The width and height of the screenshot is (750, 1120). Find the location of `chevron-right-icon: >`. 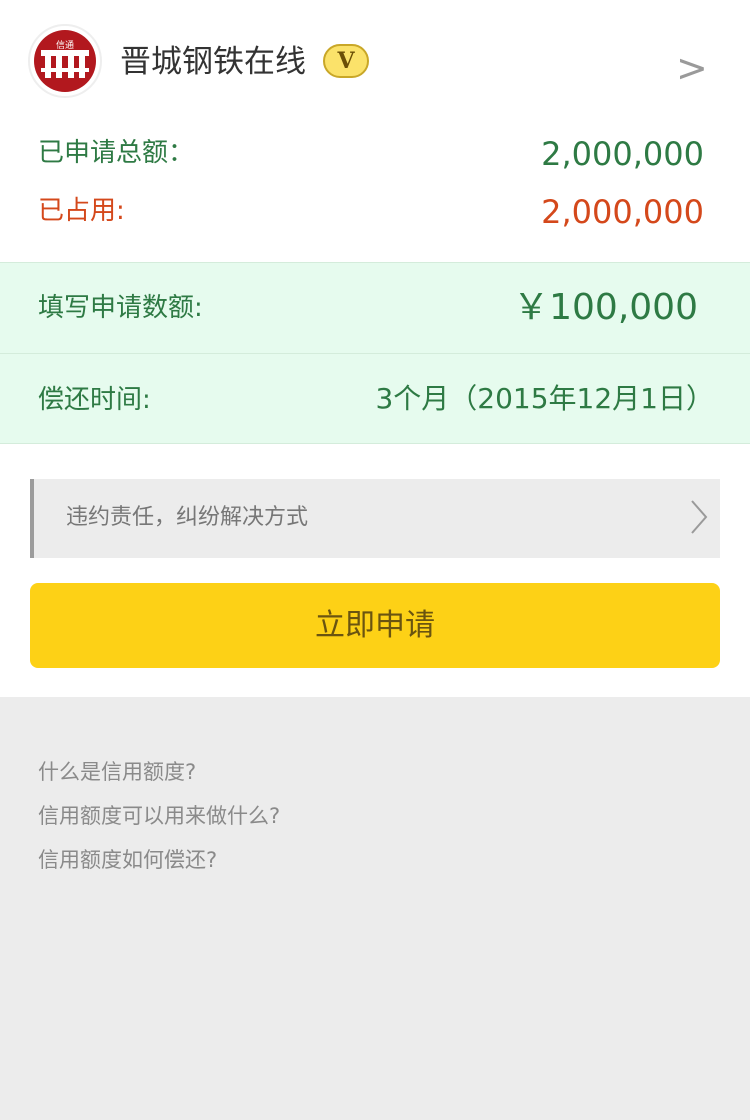

chevron-right-icon: > is located at coordinates (692, 68).